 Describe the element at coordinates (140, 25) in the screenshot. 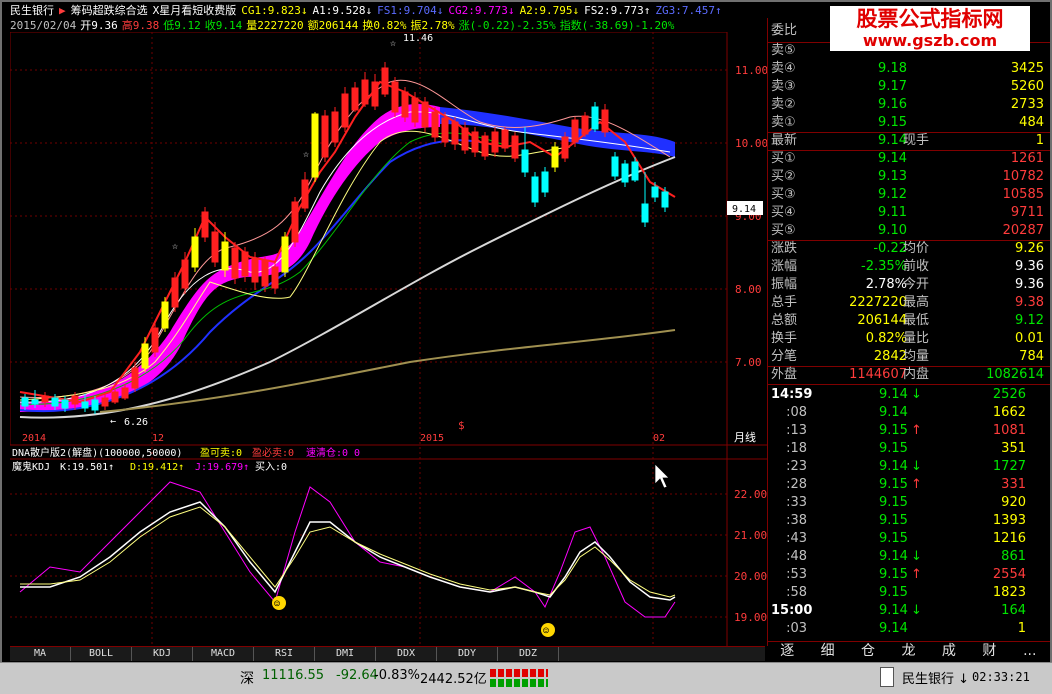

I see `high-value: 高9.38` at that location.